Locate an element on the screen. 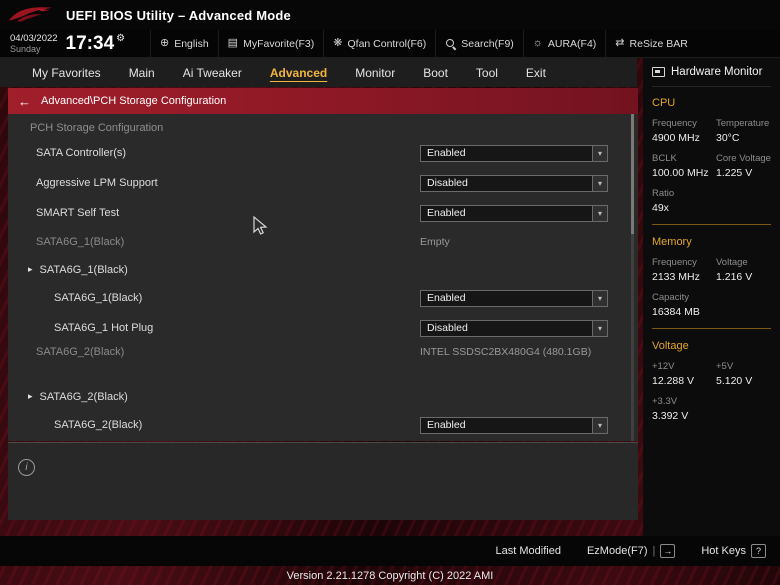 The height and width of the screenshot is (585, 780). time-block: 17:34 ⚙ is located at coordinates (95, 43).